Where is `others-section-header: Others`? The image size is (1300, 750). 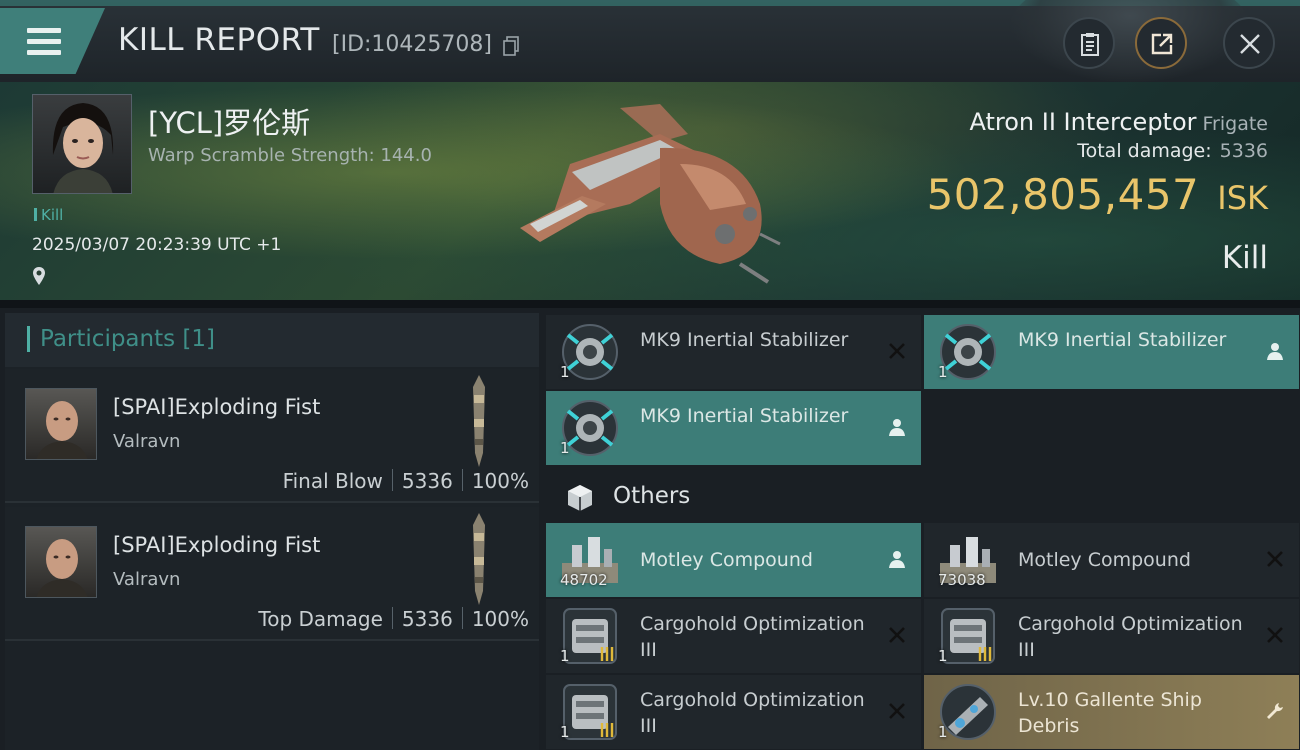 others-section-header: Others is located at coordinates (922, 498).